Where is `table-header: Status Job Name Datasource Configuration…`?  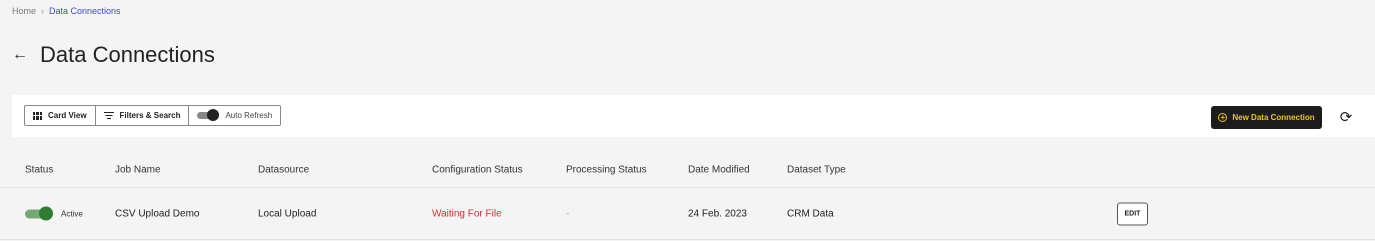 table-header: Status Job Name Datasource Configuration… is located at coordinates (687, 170).